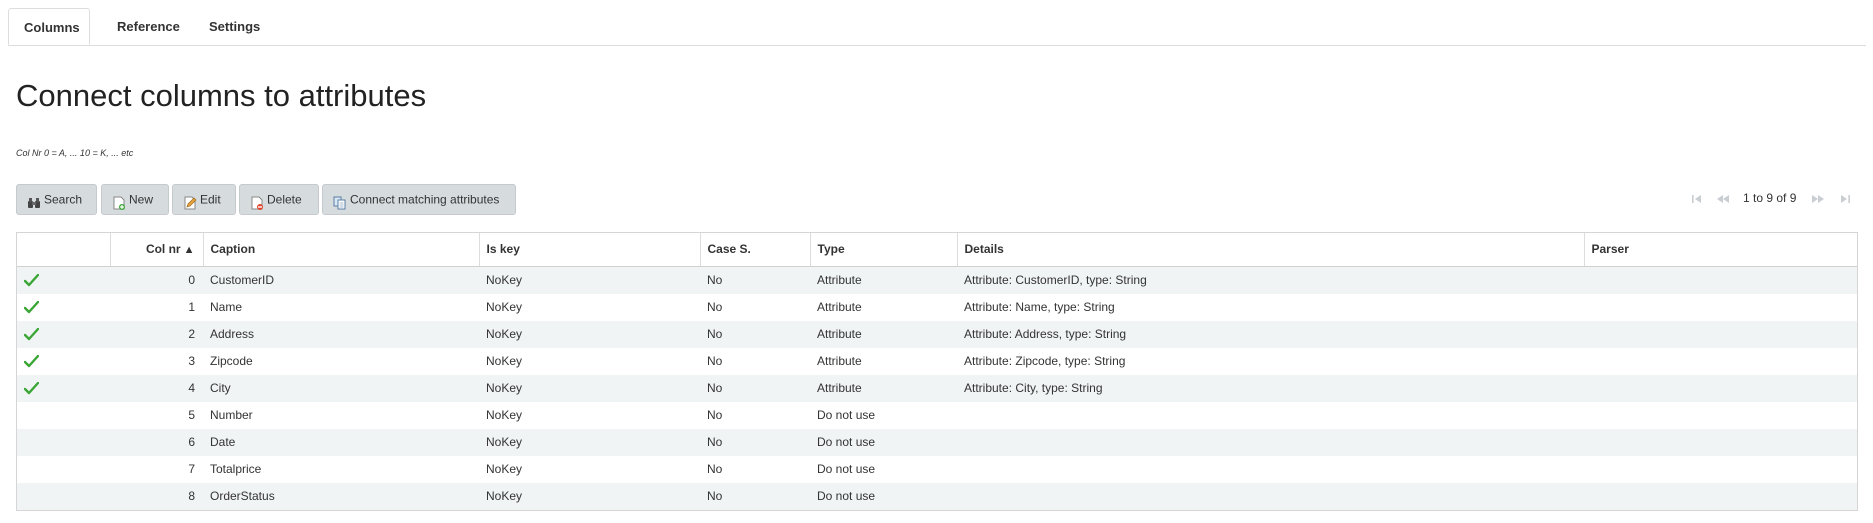 This screenshot has width=1873, height=523. What do you see at coordinates (204, 199) in the screenshot?
I see `edit-button: Edit` at bounding box center [204, 199].